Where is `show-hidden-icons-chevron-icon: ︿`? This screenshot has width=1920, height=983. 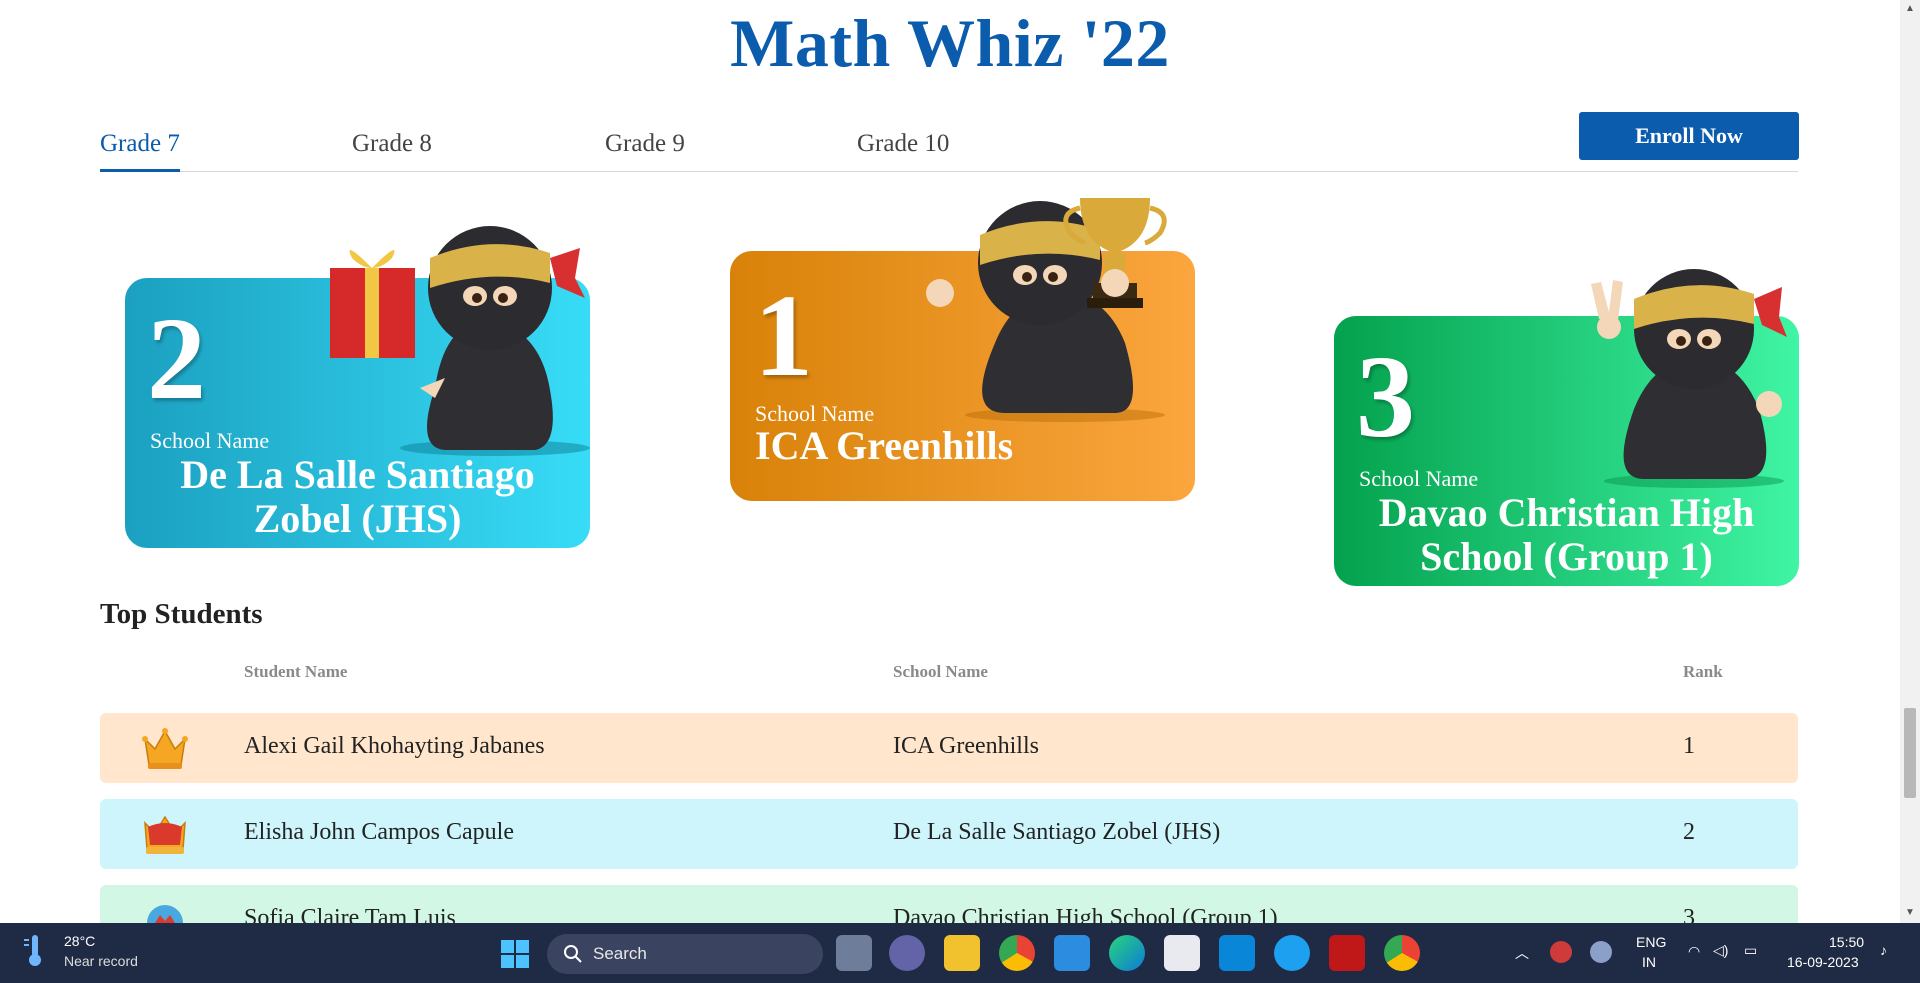
show-hidden-icons-chevron-icon: ︿ is located at coordinates (1522, 953).